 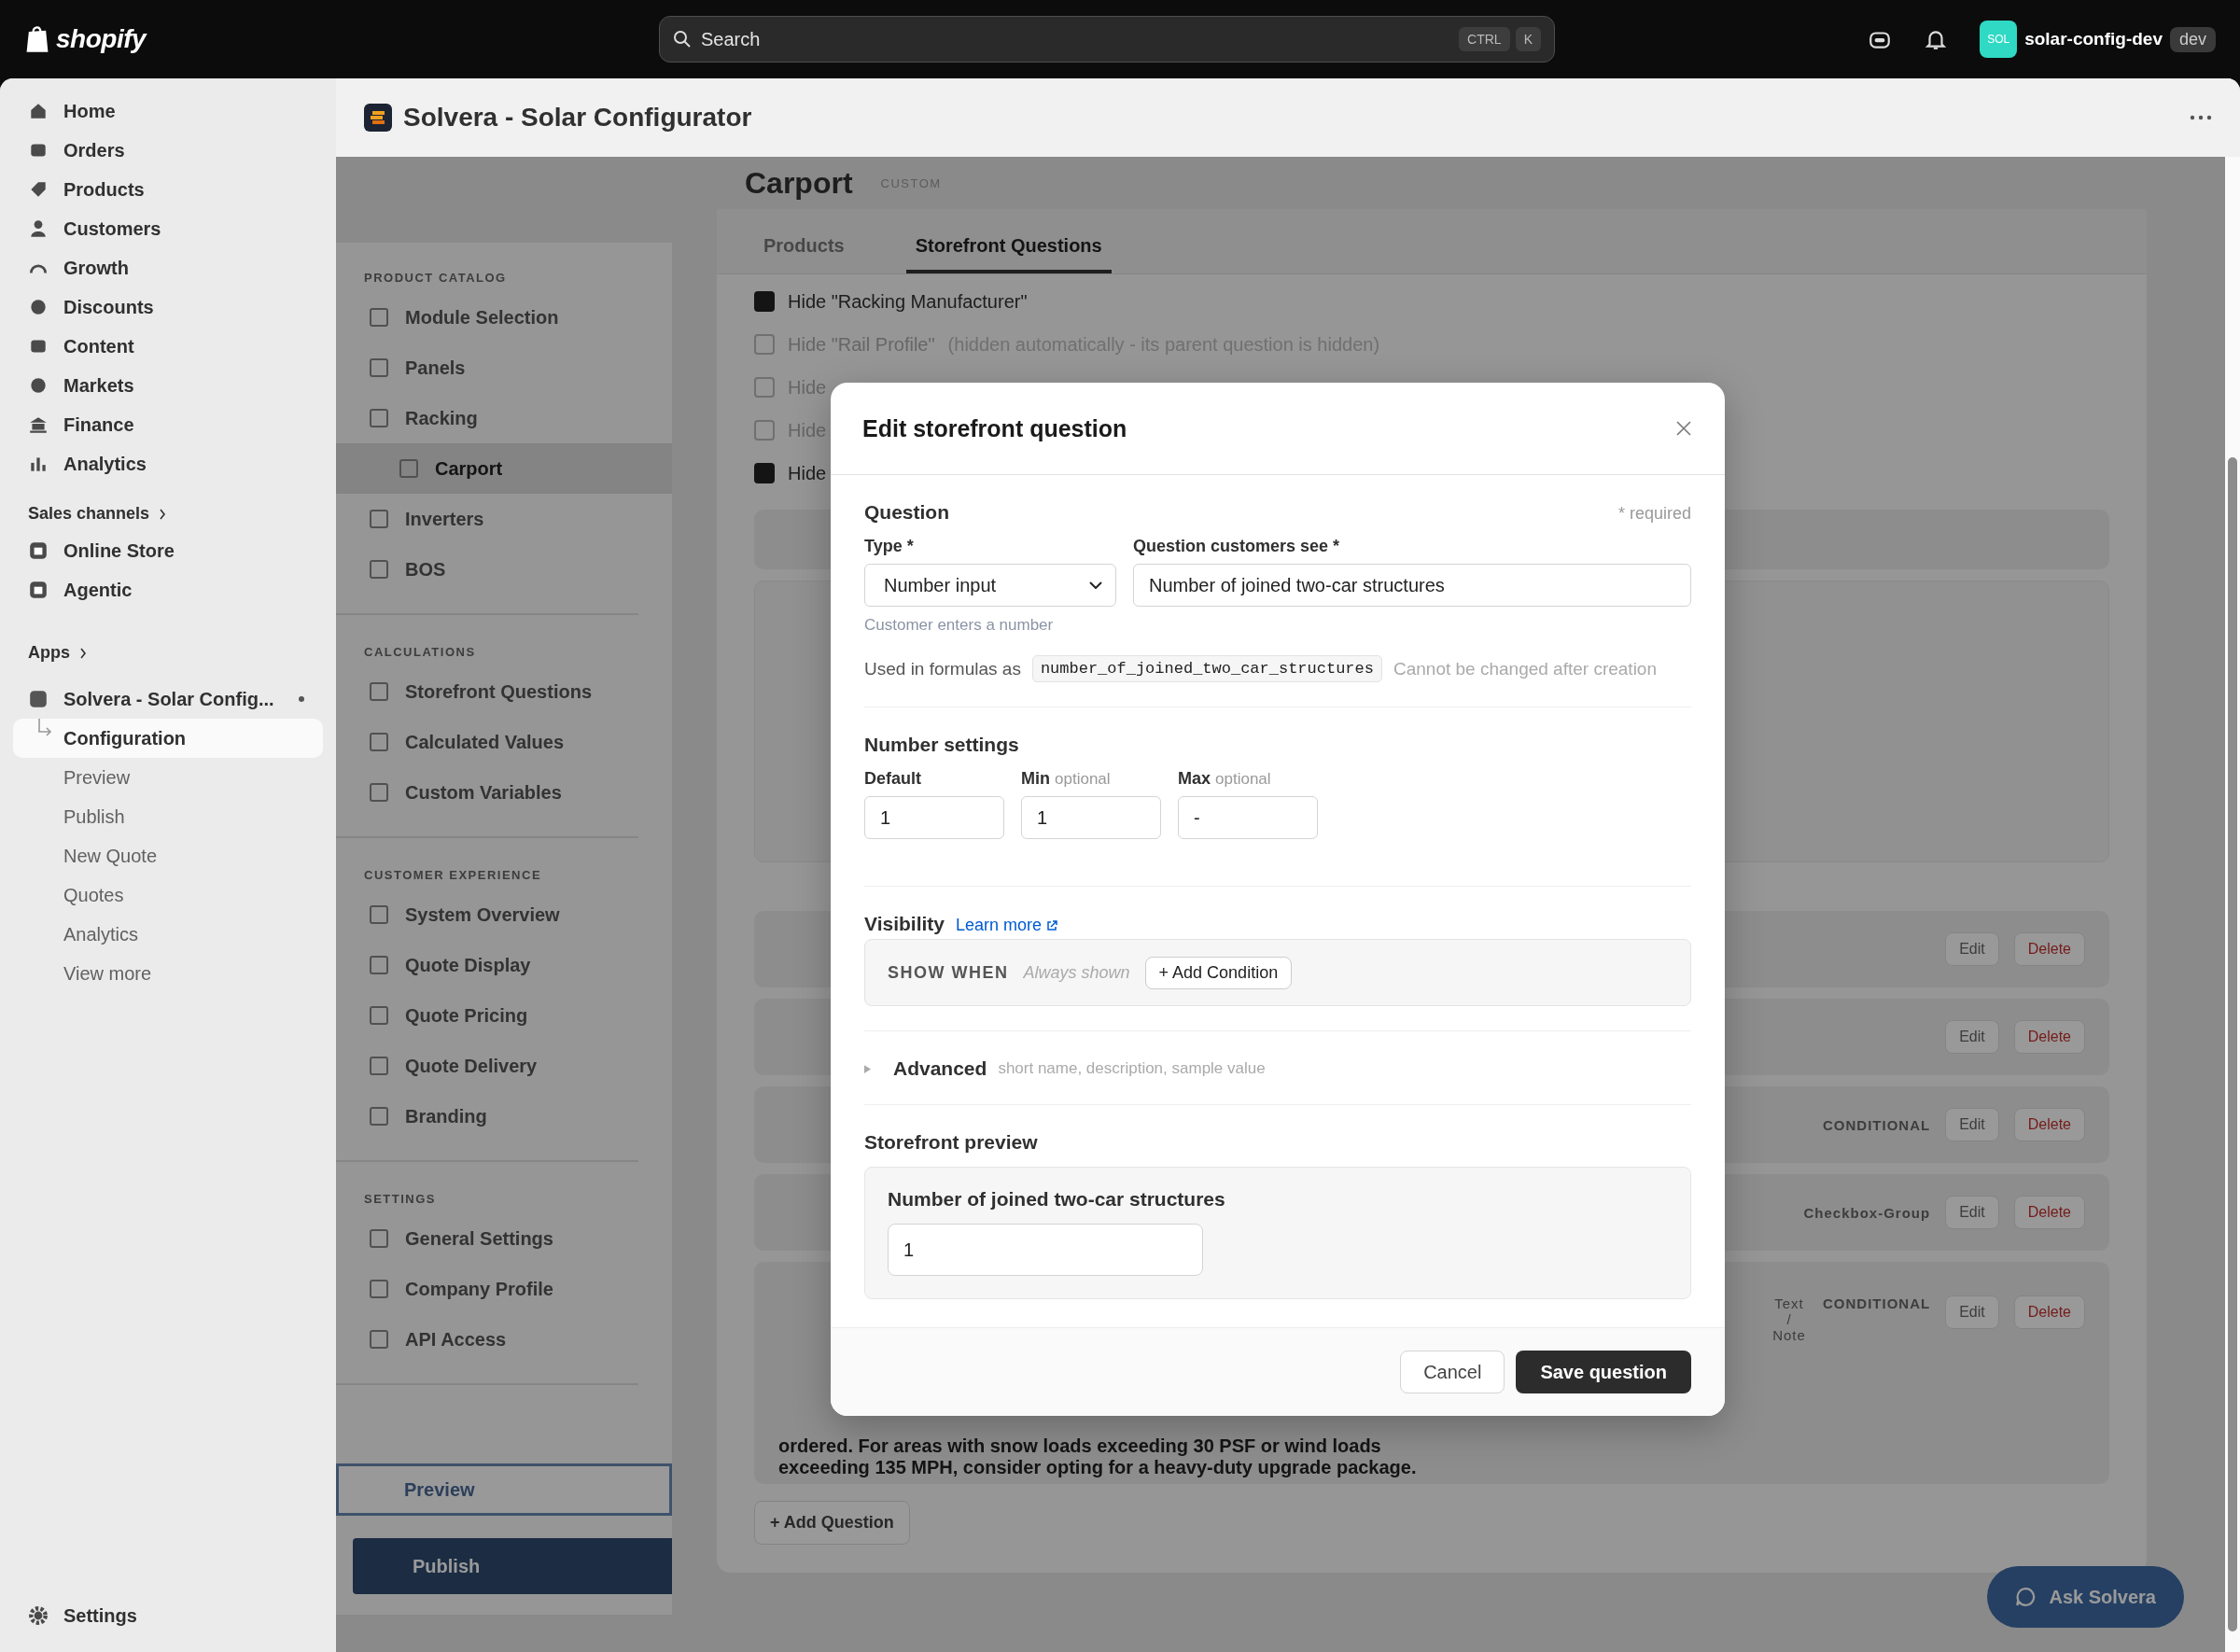 I want to click on environment-badge: dev, so click(x=2192, y=39).